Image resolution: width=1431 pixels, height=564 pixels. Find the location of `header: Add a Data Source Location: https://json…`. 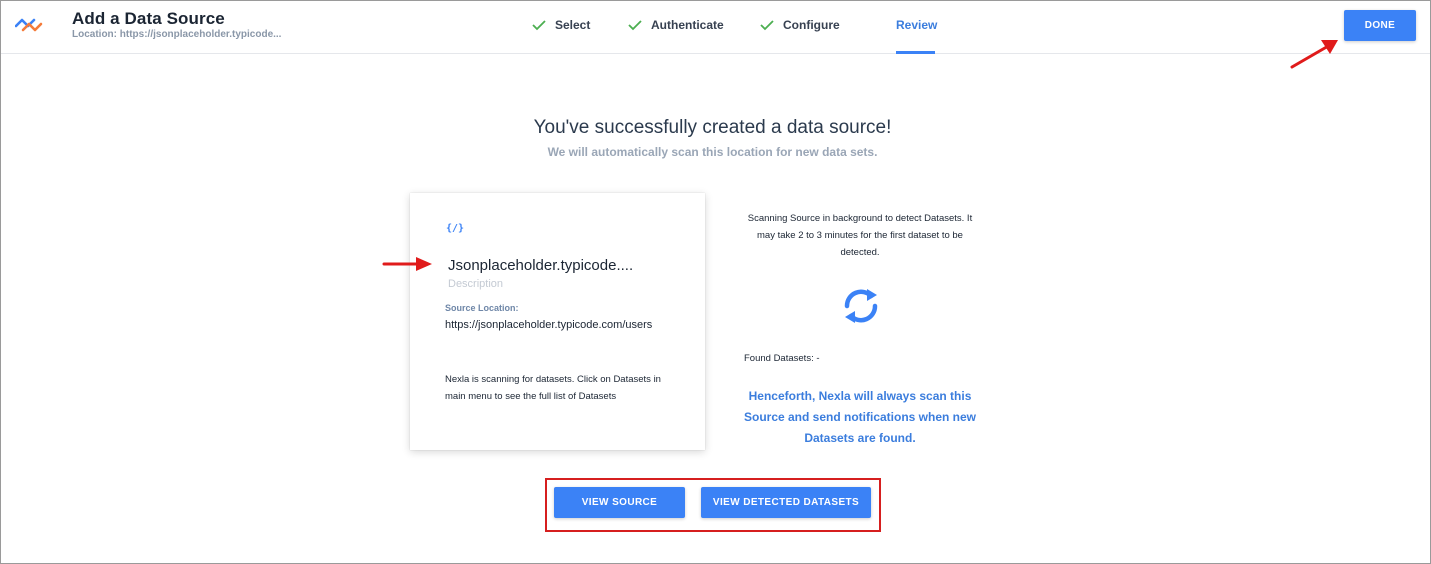

header: Add a Data Source Location: https://json… is located at coordinates (715, 27).